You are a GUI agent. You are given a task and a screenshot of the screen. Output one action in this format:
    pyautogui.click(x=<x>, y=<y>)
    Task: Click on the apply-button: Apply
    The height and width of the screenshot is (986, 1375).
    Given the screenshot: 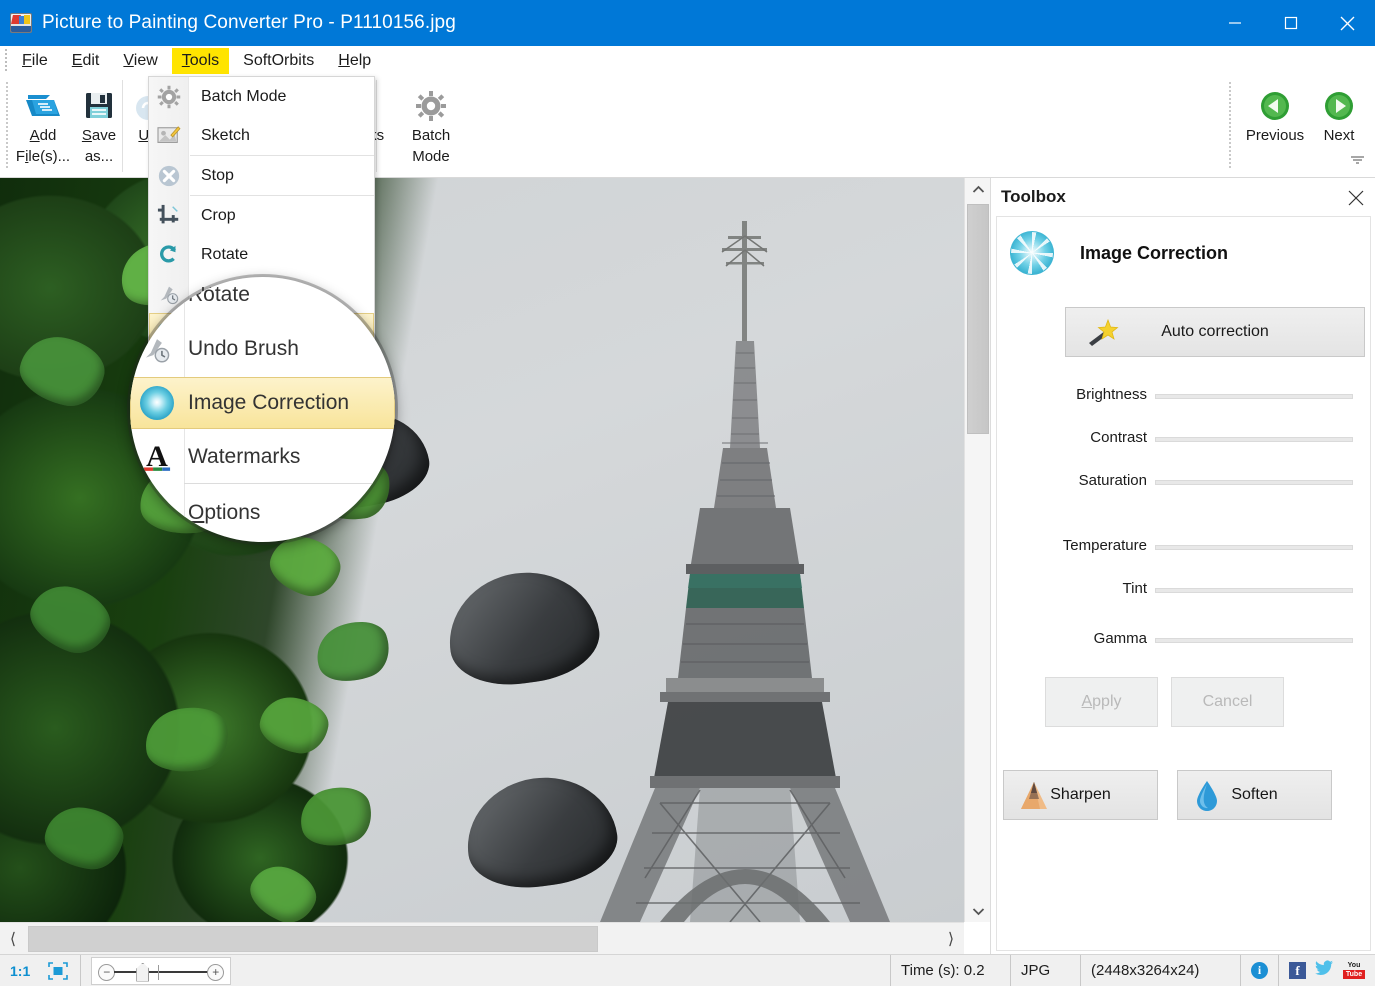 What is the action you would take?
    pyautogui.click(x=1101, y=702)
    